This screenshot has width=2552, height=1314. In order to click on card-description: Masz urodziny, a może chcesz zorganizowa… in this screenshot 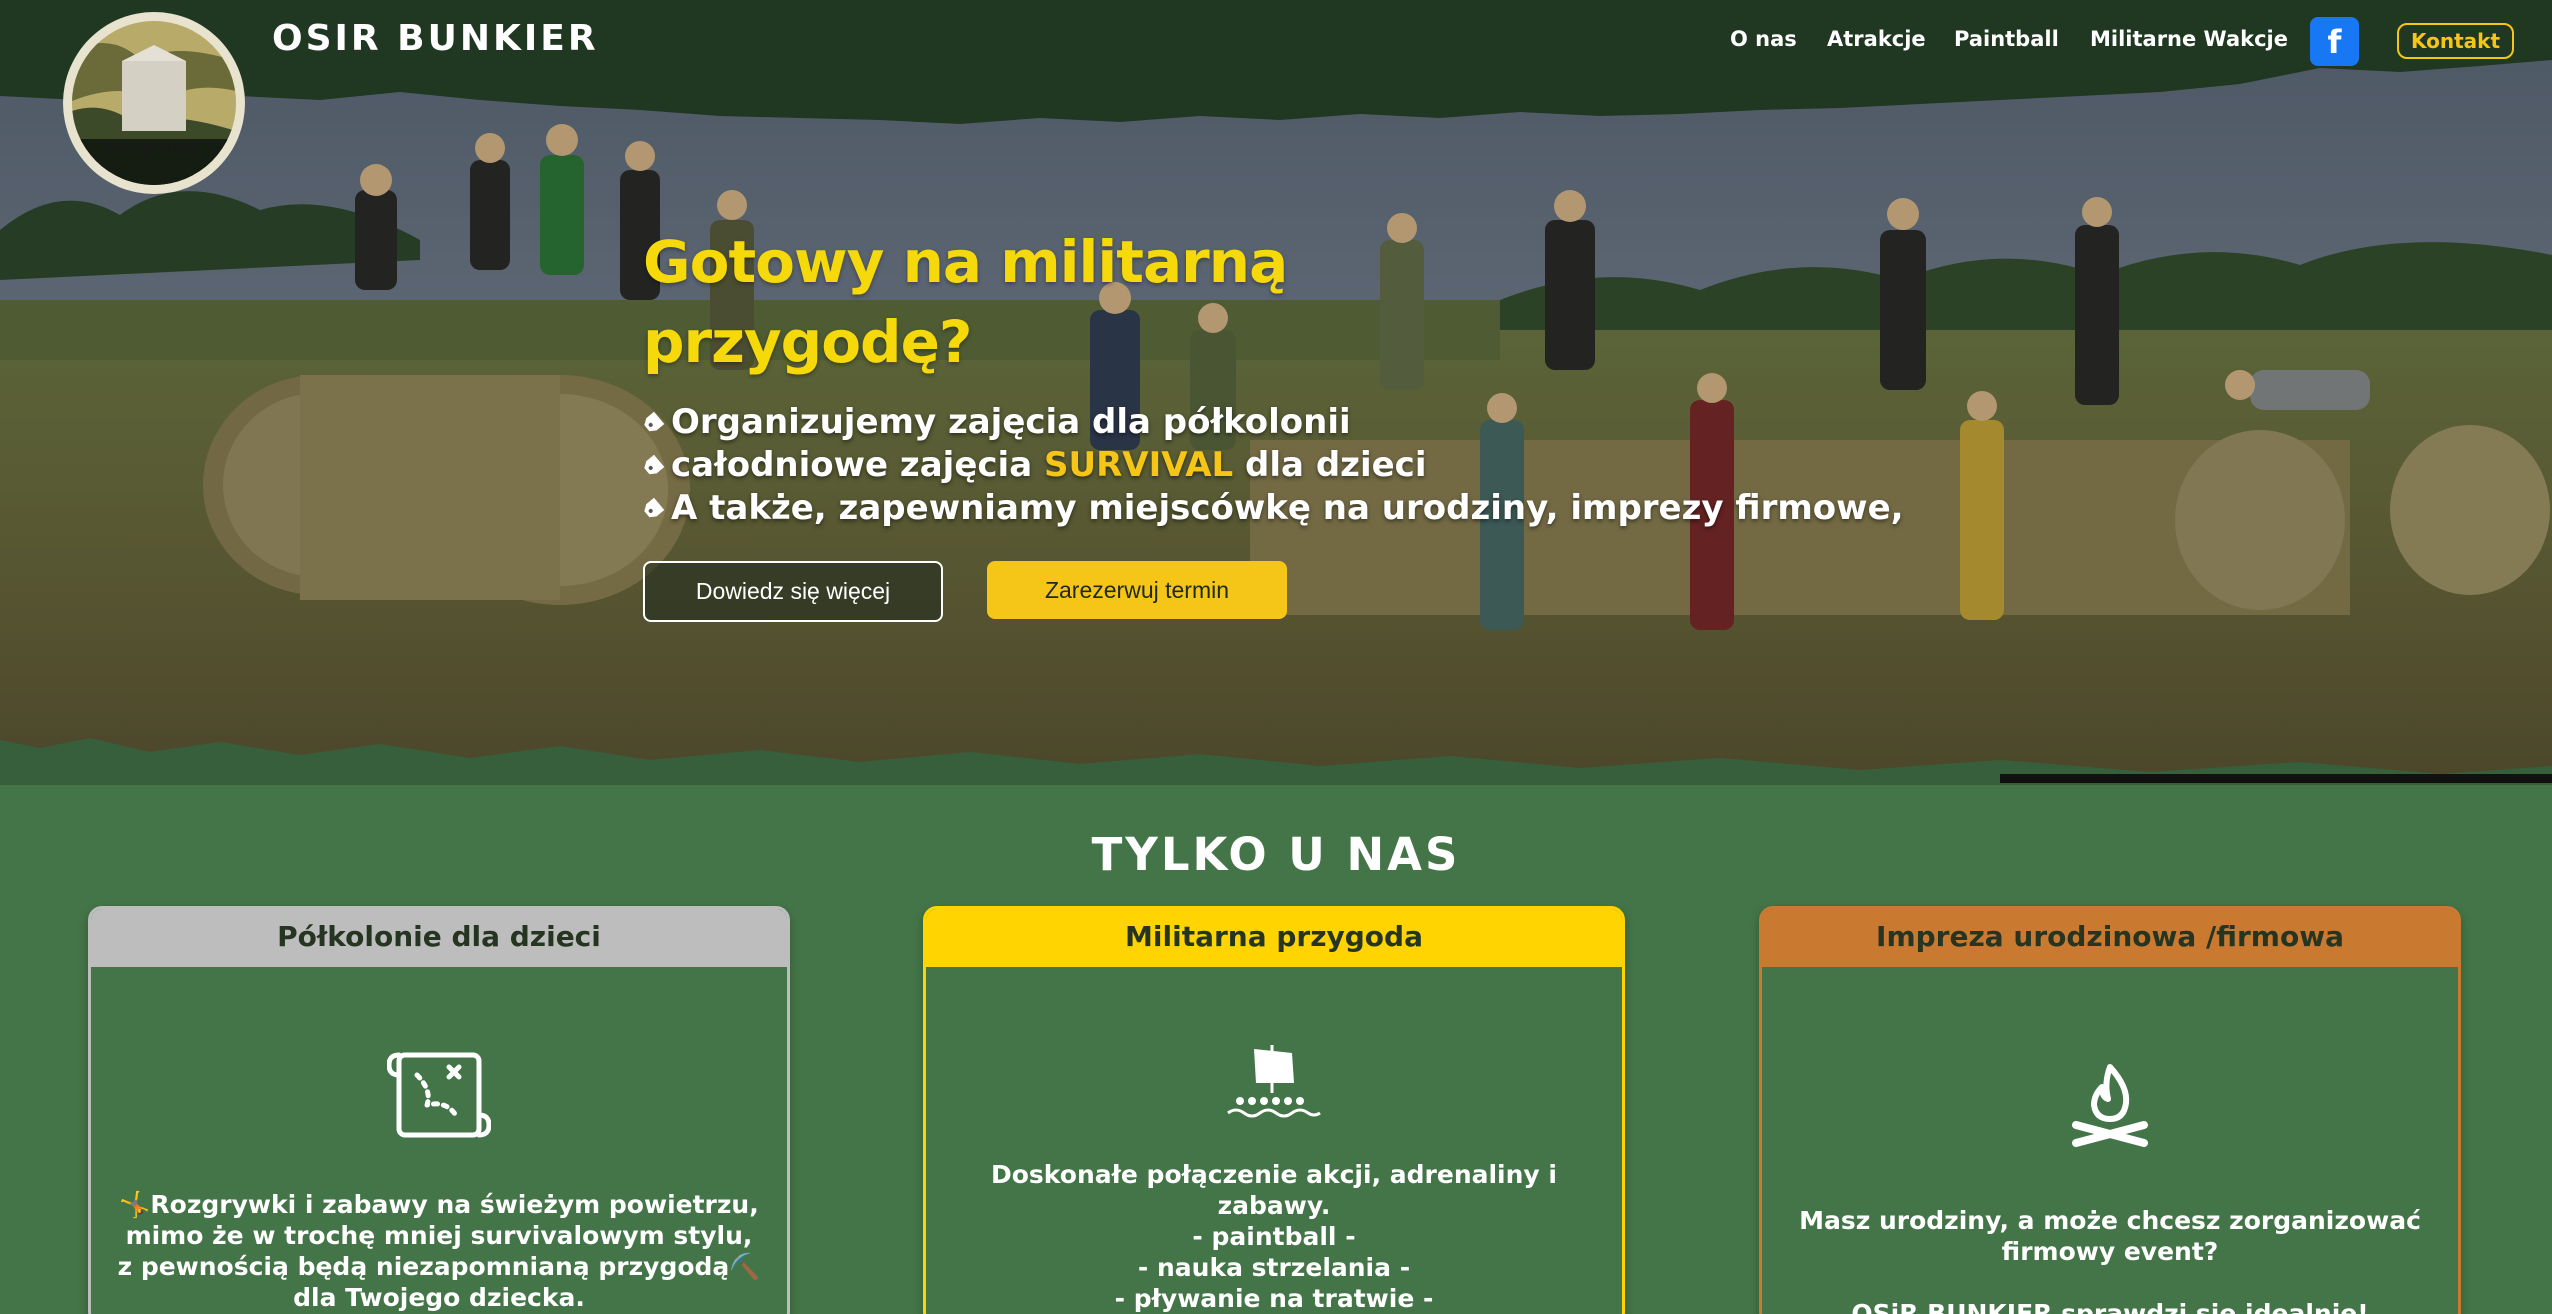, I will do `click(2110, 1260)`.